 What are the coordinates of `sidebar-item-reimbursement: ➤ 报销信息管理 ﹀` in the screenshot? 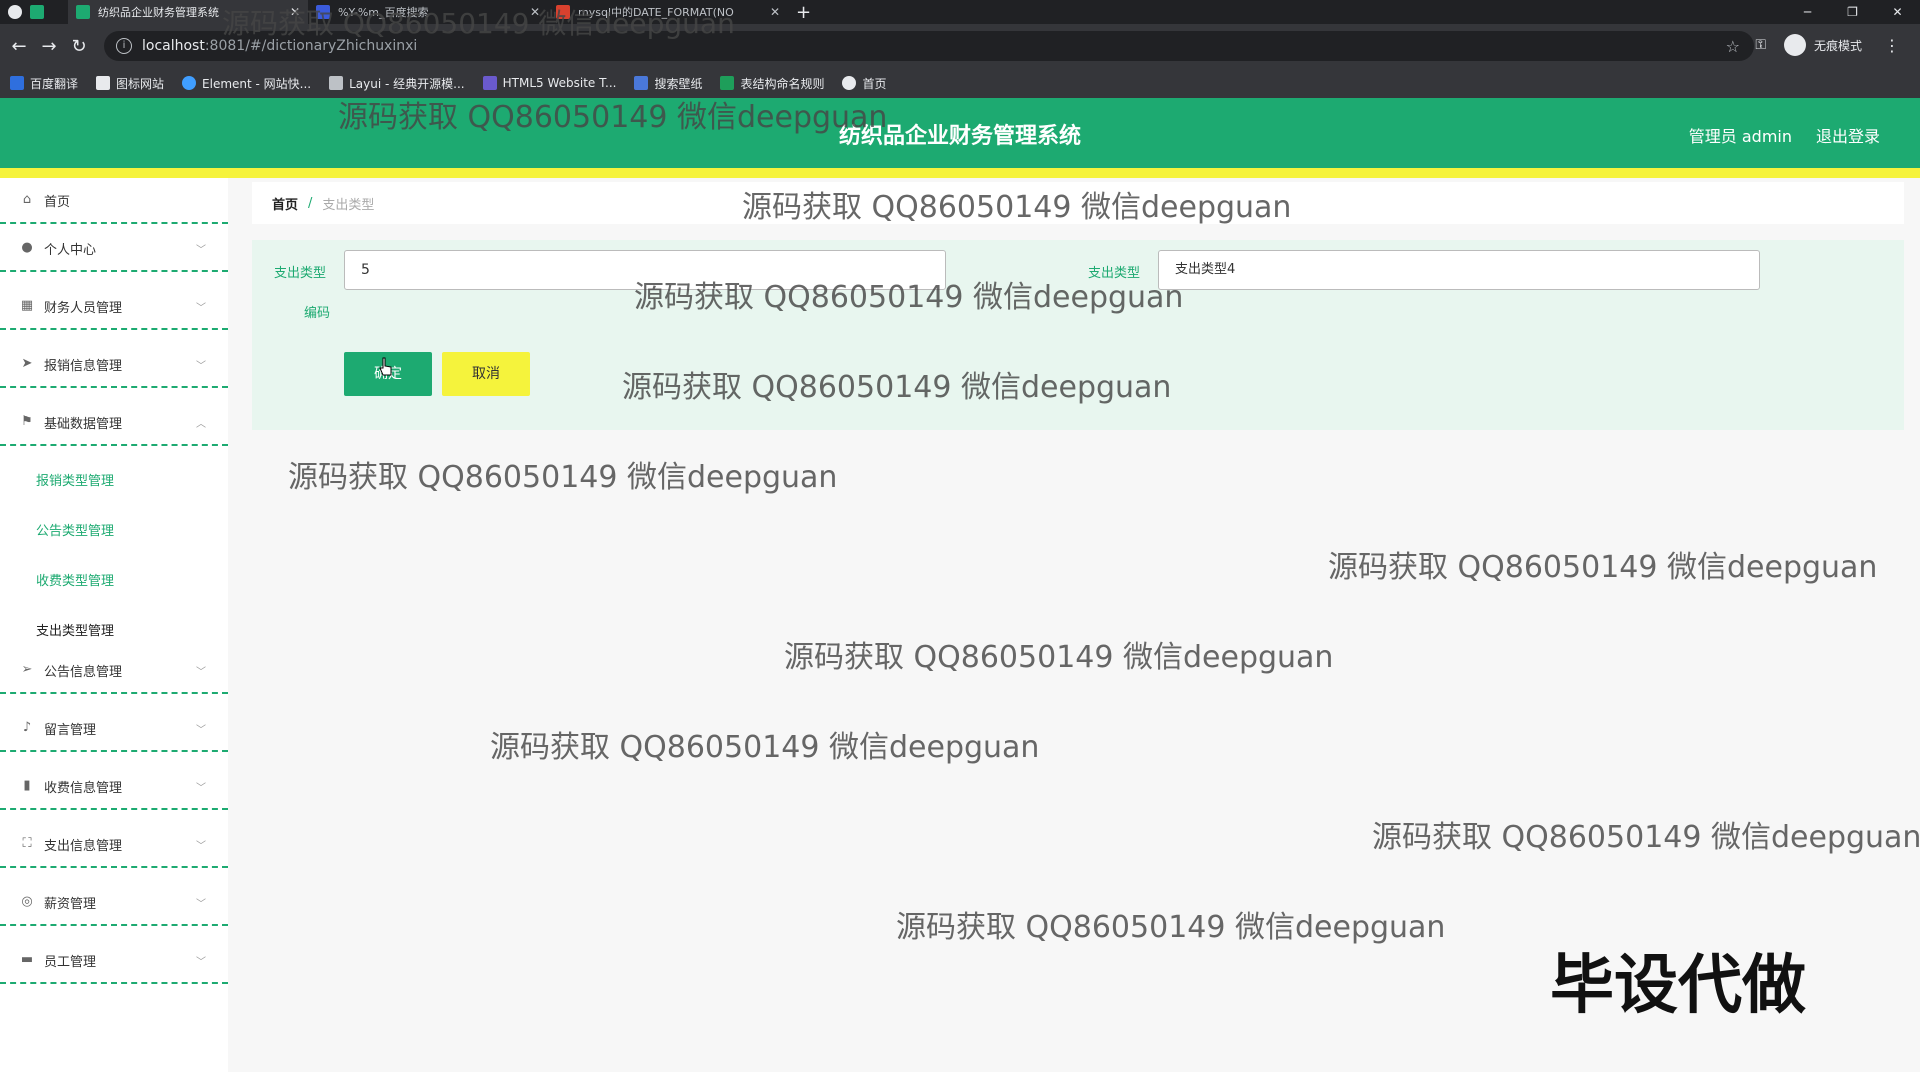 It's located at (114, 365).